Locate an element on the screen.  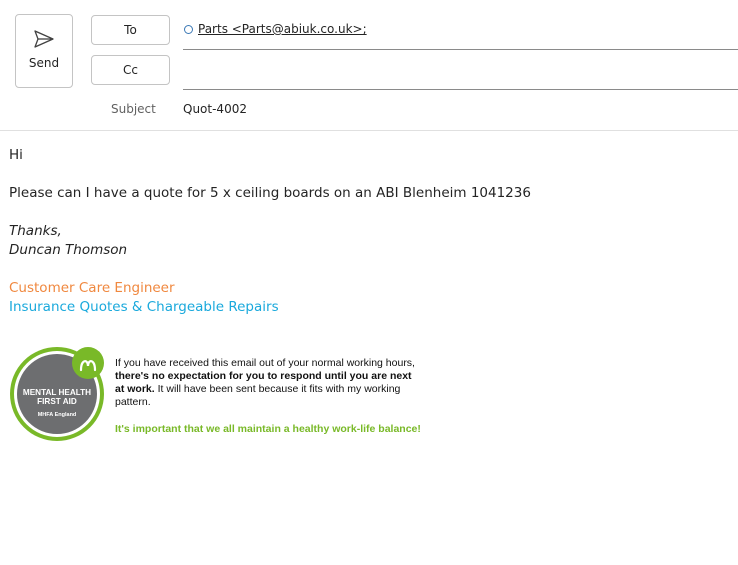
subject-input: Quot-4002 is located at coordinates (215, 109).